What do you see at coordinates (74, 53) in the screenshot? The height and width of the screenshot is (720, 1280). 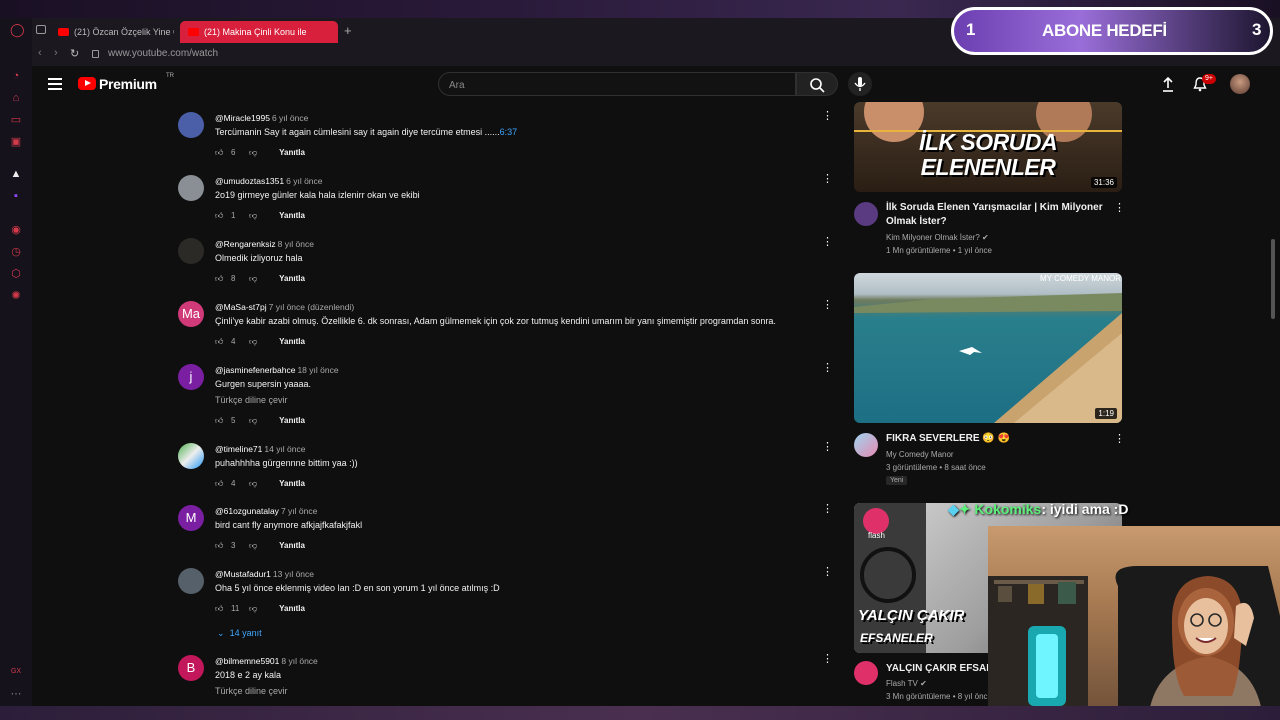 I see `reload-icon: ↻` at bounding box center [74, 53].